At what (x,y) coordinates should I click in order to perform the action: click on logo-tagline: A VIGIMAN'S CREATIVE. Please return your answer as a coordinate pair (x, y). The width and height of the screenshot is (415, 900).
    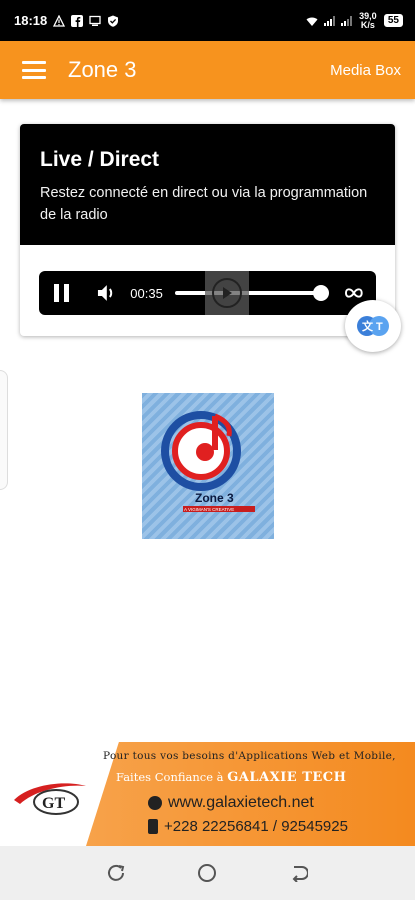
    Looking at the image, I should click on (209, 509).